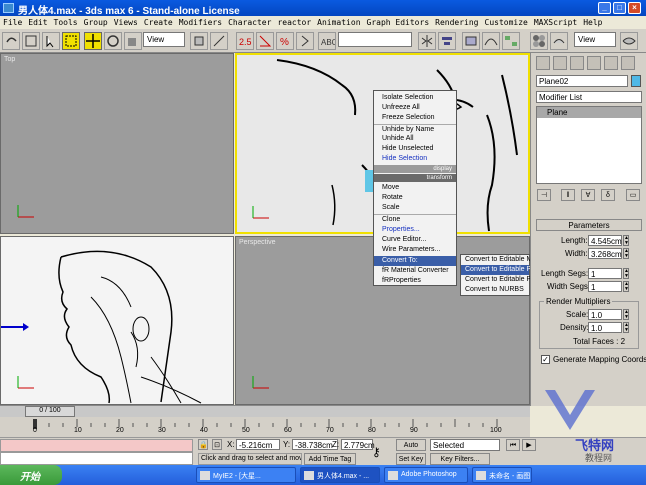  I want to click on menu-unfreeze-all: Unfreeze All, so click(415, 108).